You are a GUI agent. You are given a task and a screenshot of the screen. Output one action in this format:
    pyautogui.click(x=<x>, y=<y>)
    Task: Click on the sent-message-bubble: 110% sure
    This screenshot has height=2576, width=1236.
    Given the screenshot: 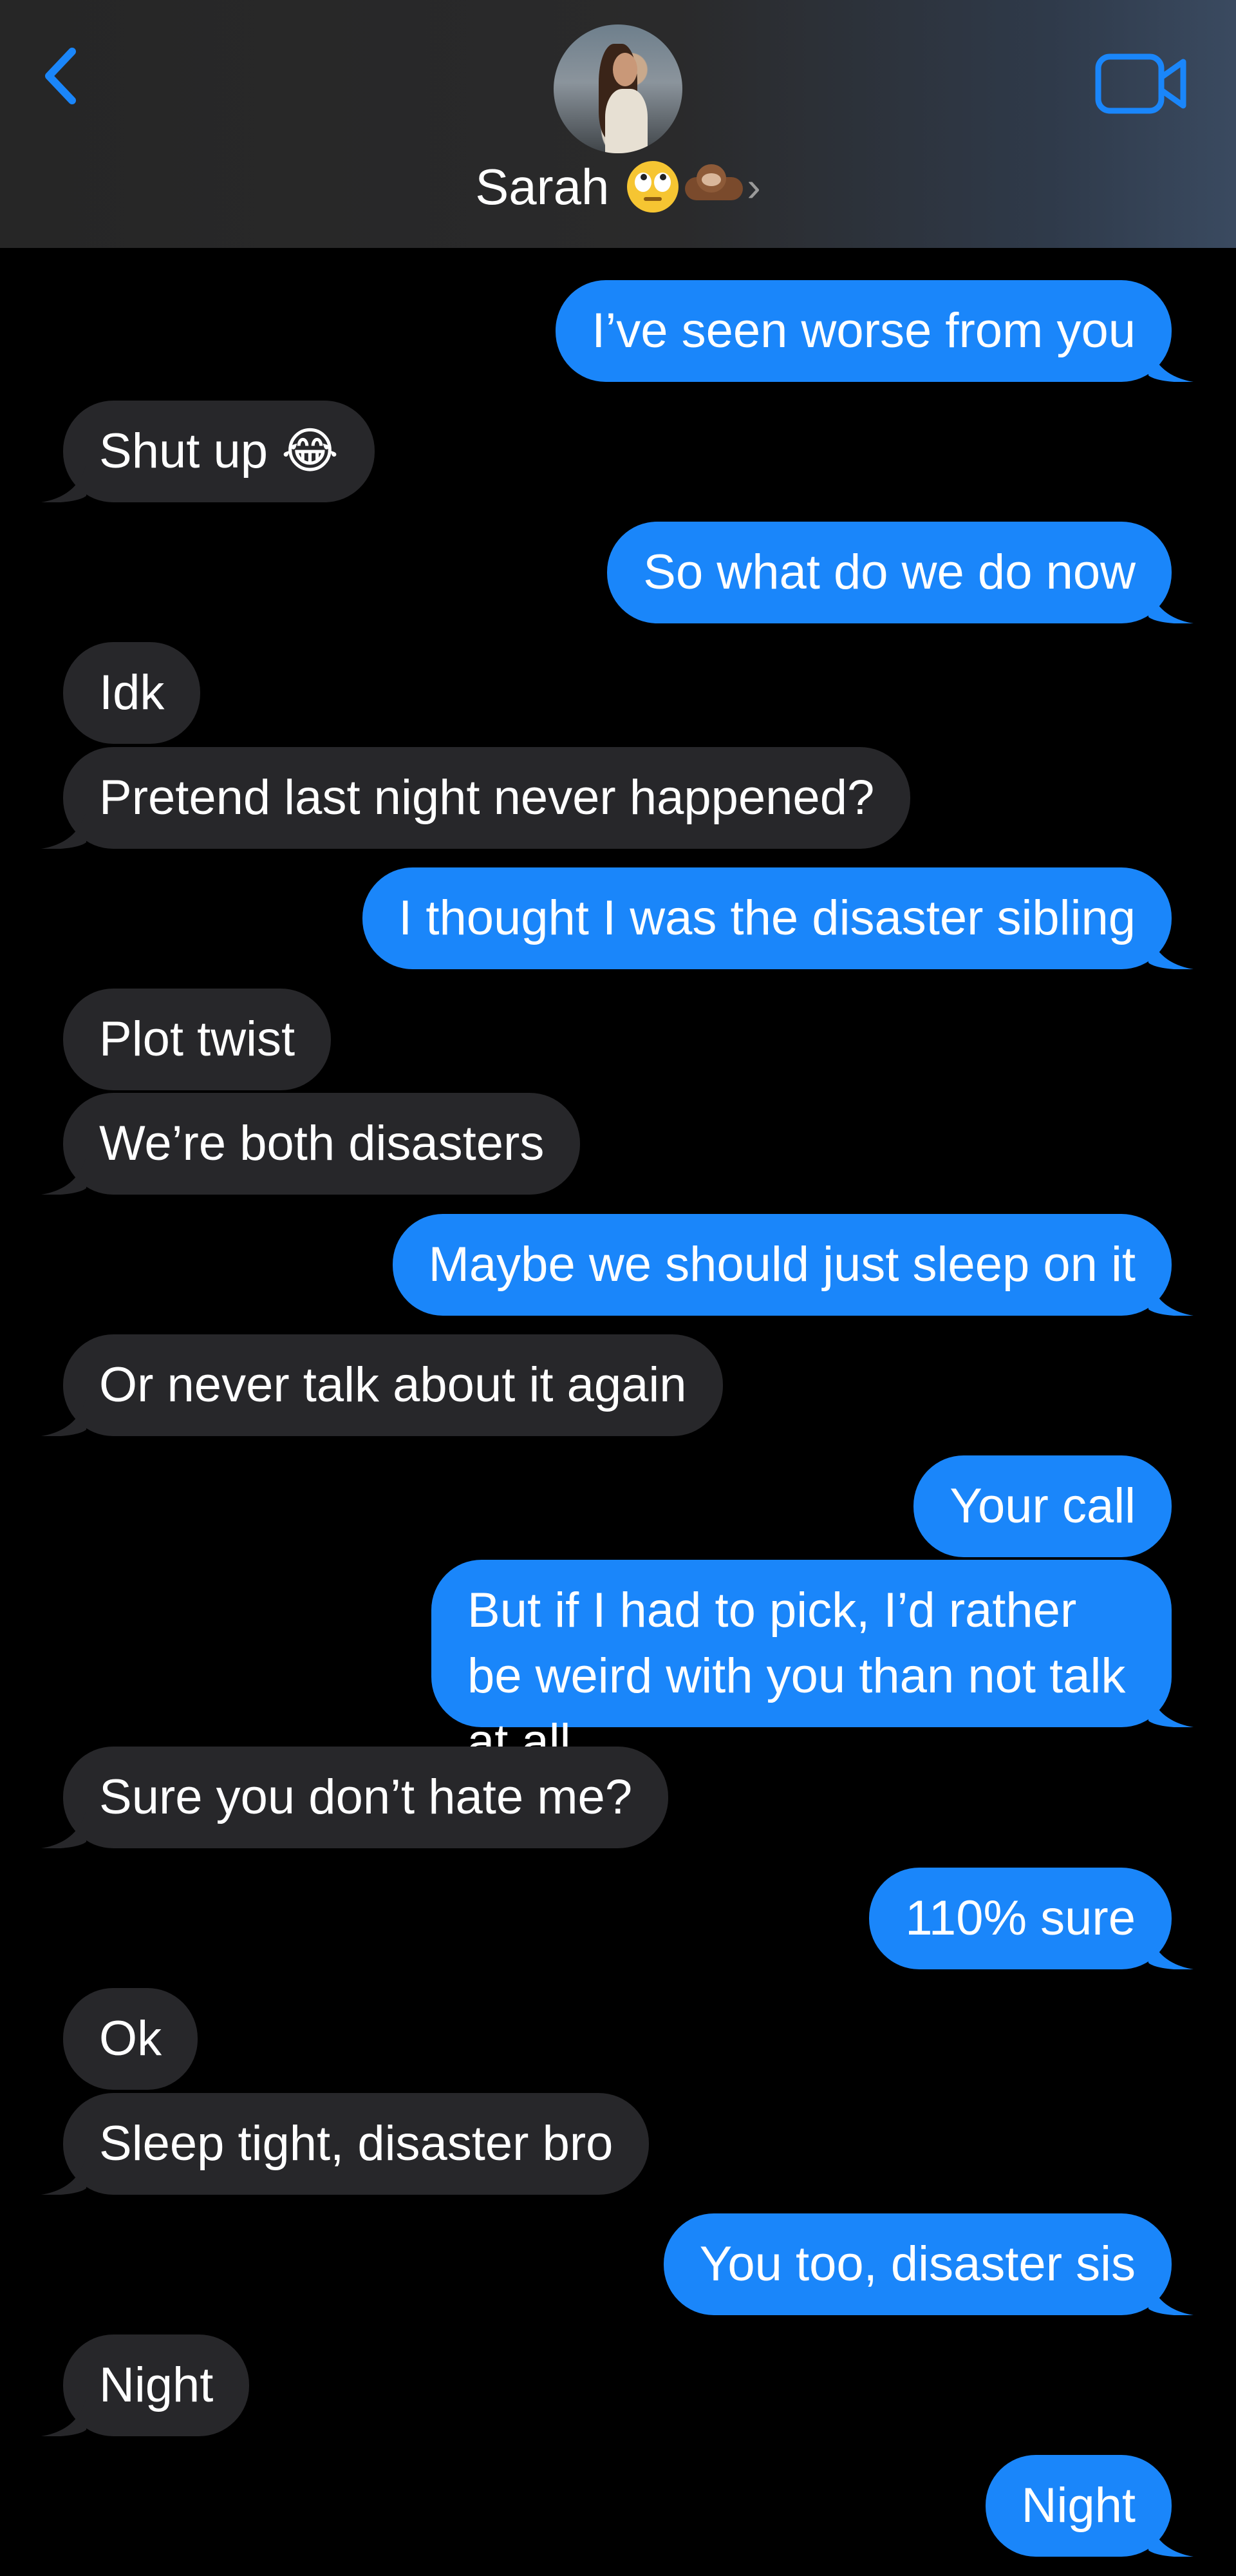 What is the action you would take?
    pyautogui.click(x=1020, y=1919)
    